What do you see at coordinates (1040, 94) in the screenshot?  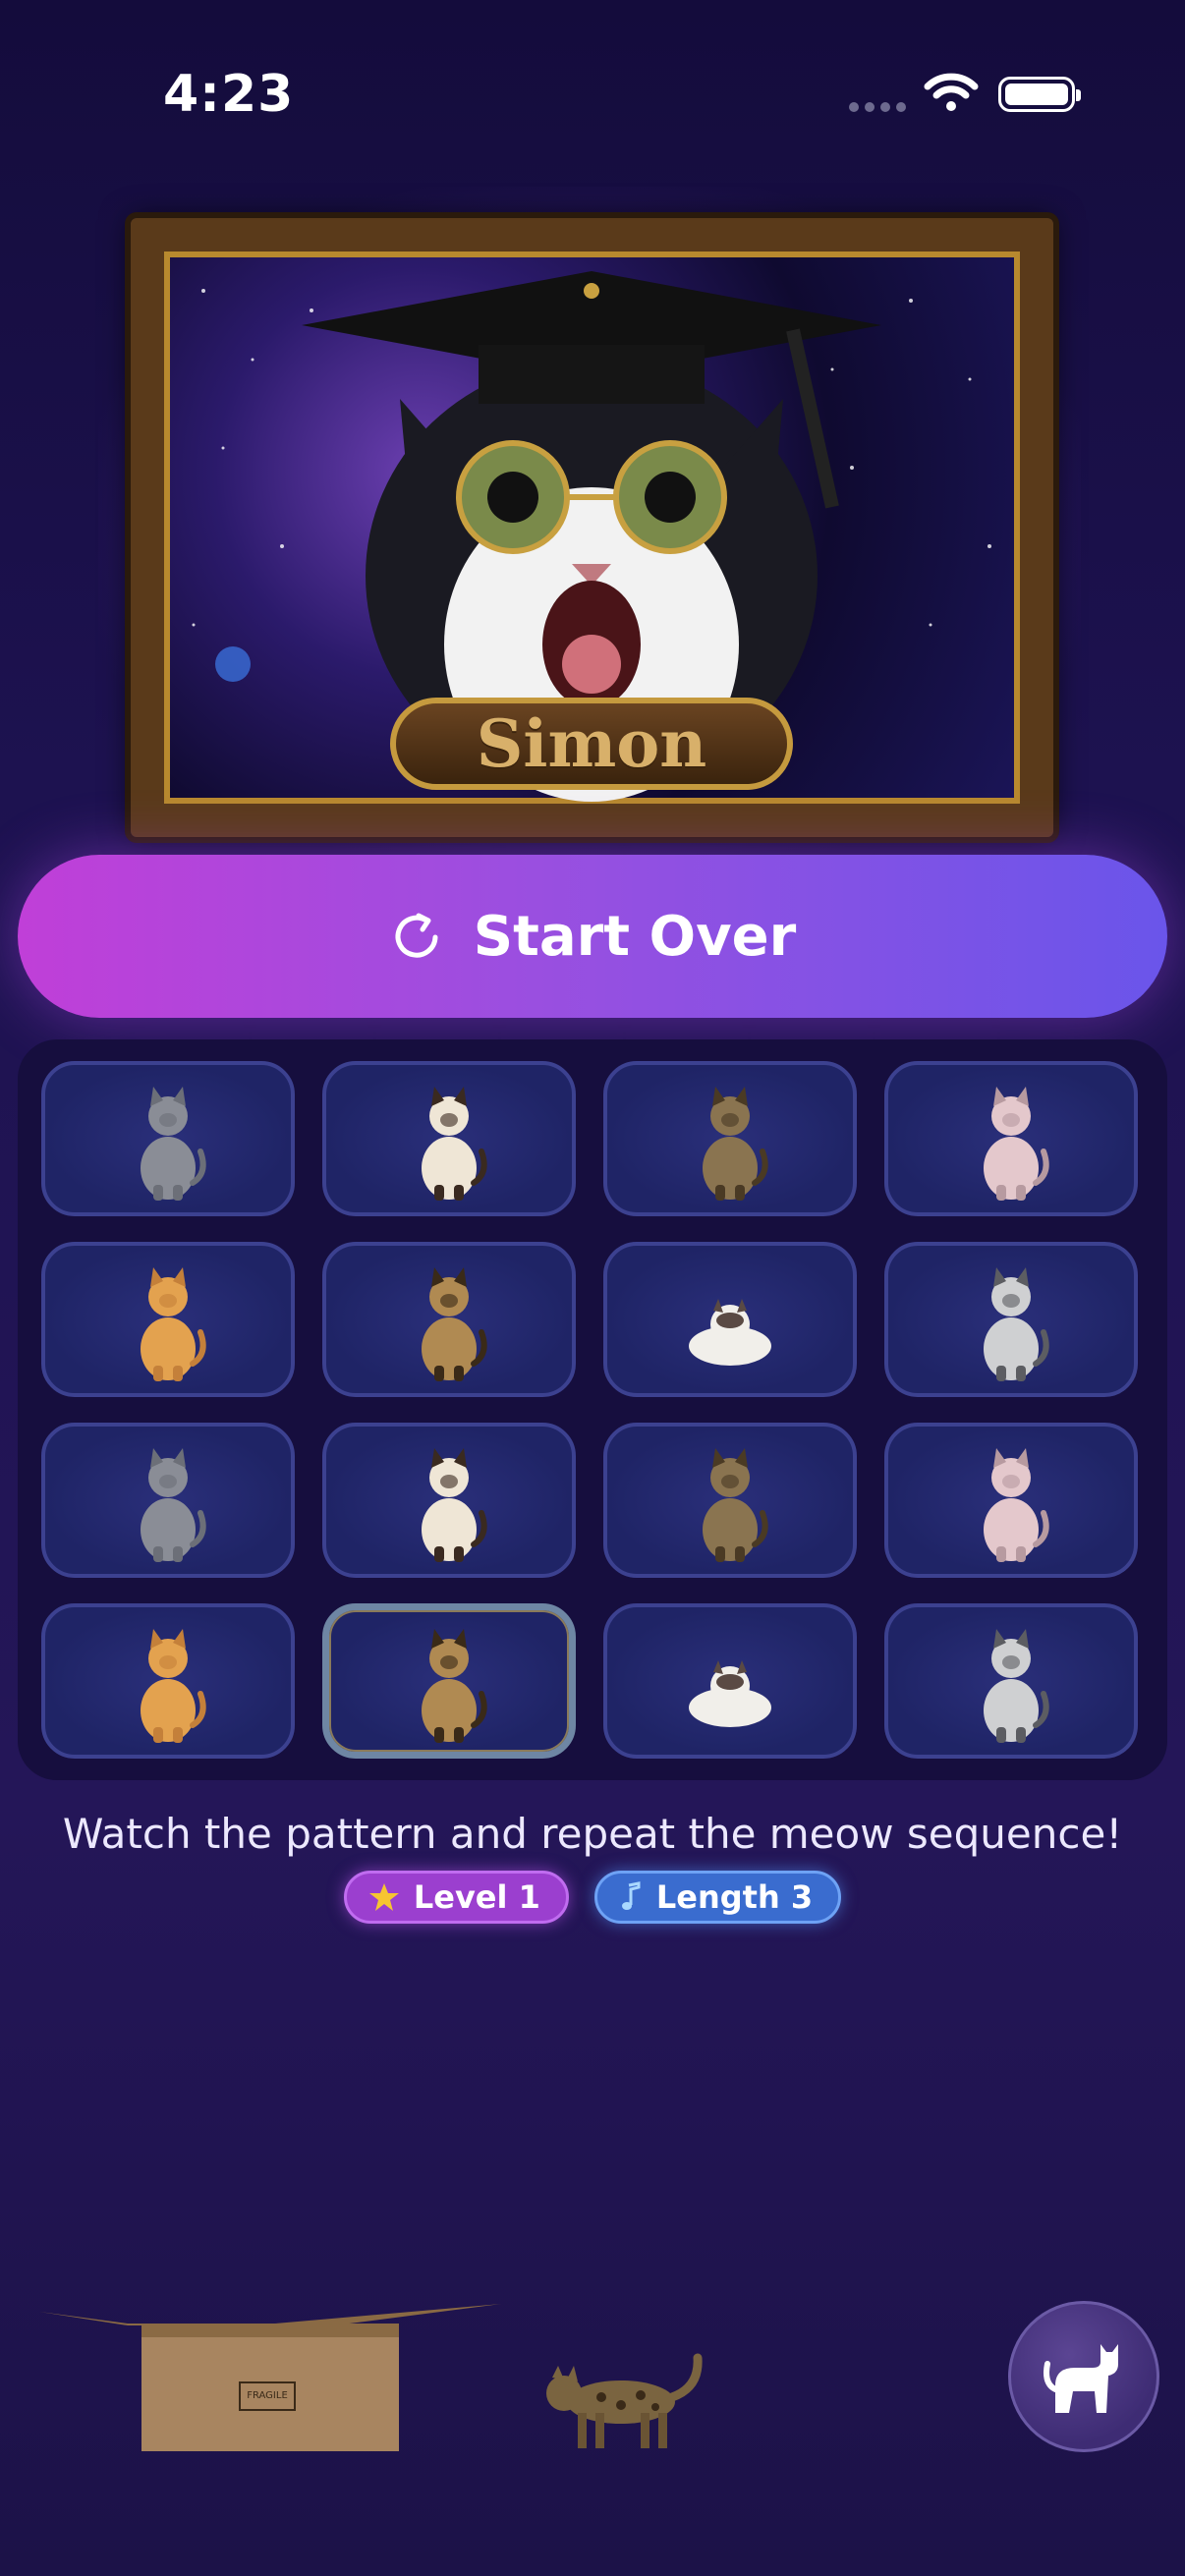 I see `battery-icon` at bounding box center [1040, 94].